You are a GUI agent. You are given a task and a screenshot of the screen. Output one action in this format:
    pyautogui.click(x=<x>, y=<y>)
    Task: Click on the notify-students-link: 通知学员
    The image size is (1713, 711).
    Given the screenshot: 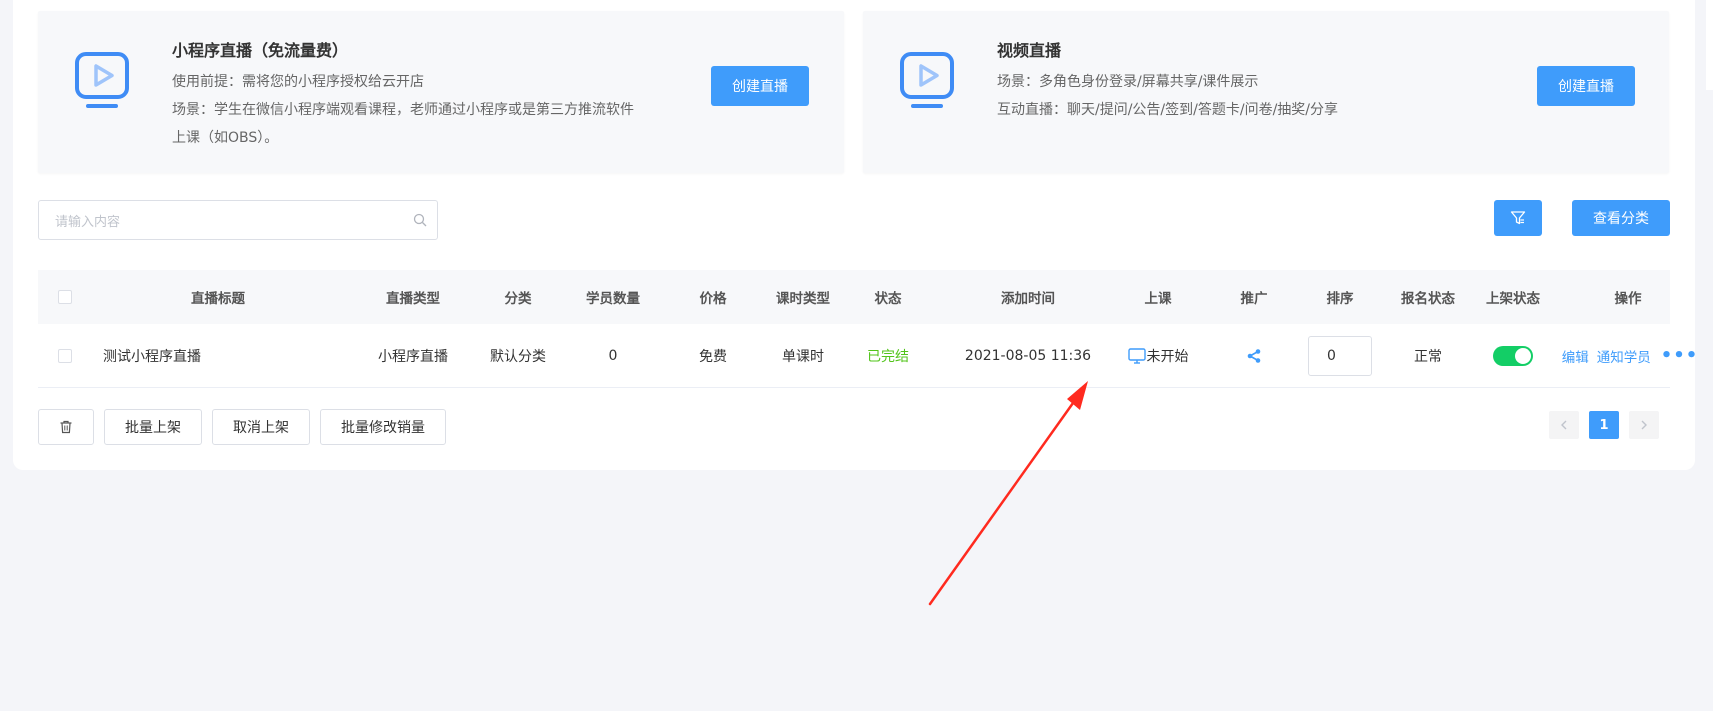 What is the action you would take?
    pyautogui.click(x=1624, y=356)
    